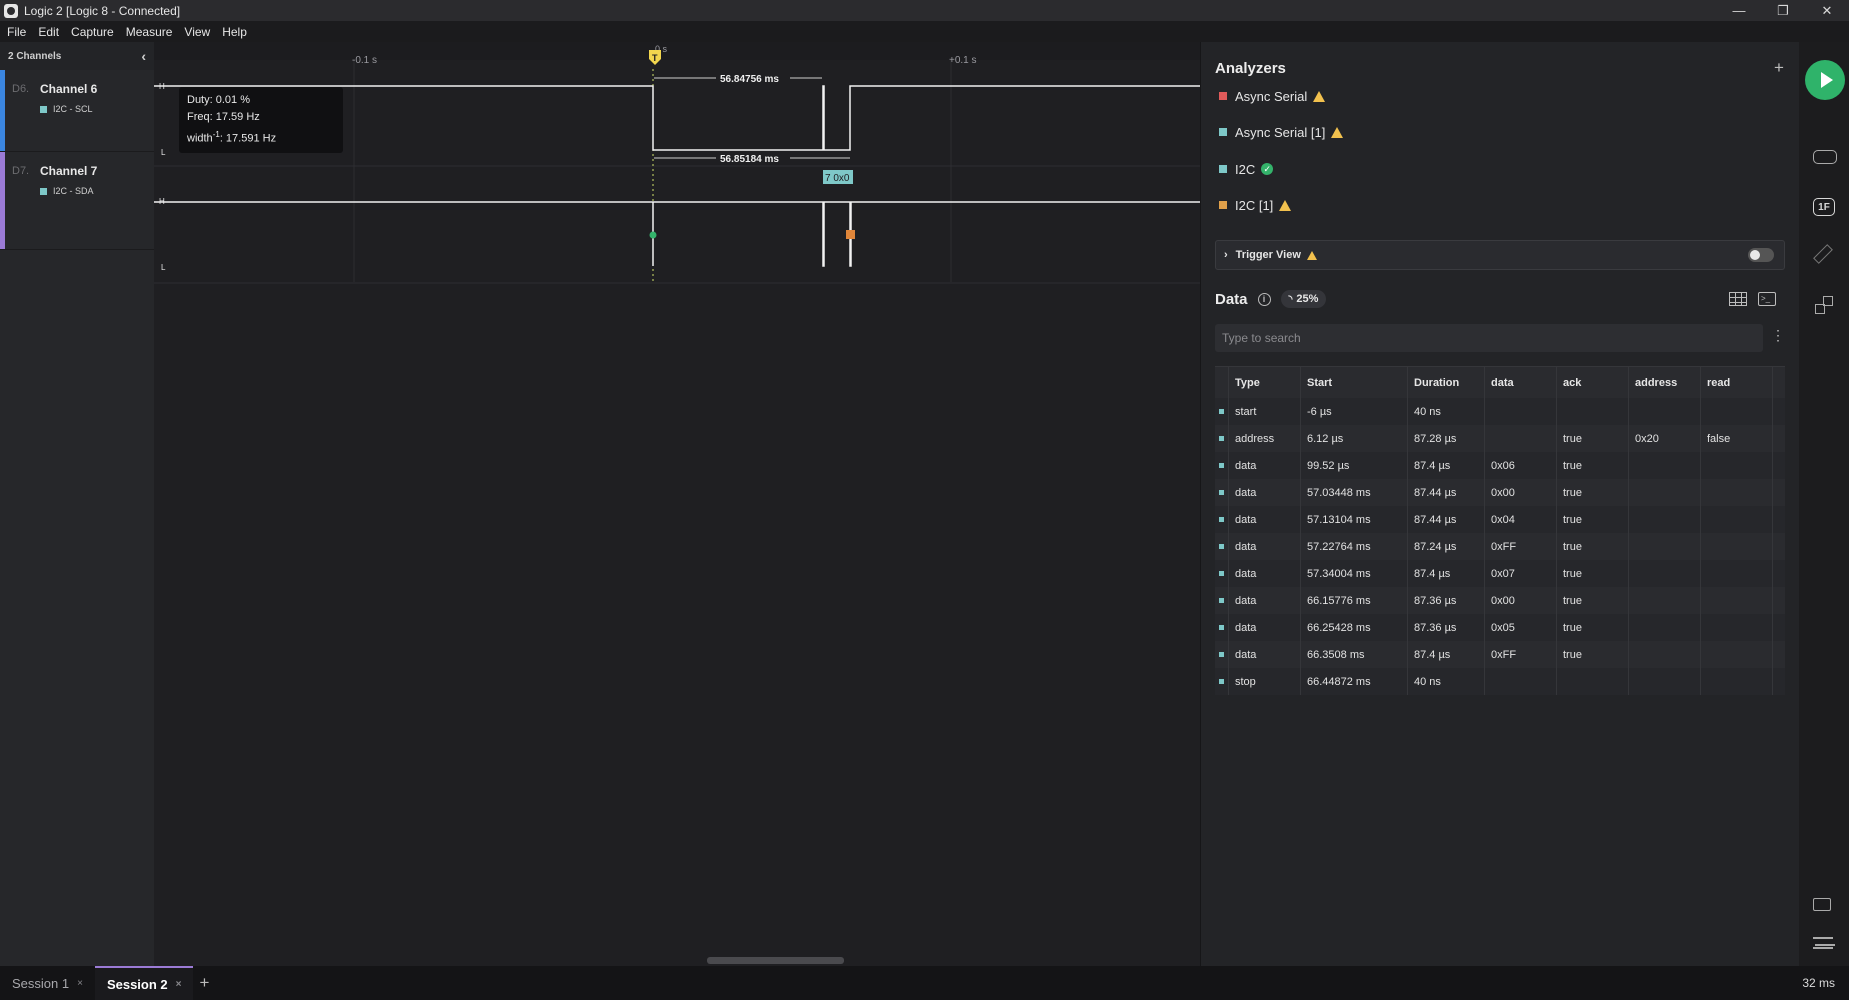  What do you see at coordinates (1521, 382) in the screenshot?
I see `column-header: data` at bounding box center [1521, 382].